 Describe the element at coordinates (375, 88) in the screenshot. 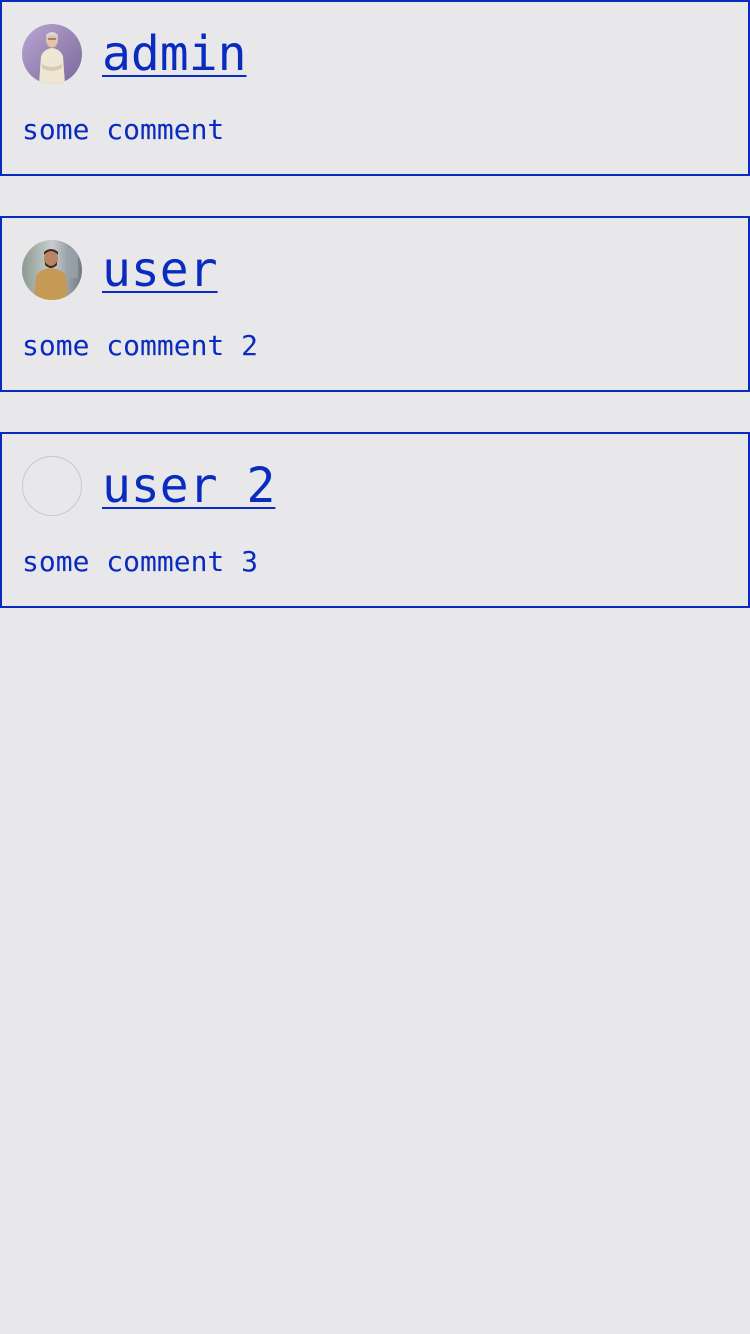

I see `comment-card: admin some comment` at that location.